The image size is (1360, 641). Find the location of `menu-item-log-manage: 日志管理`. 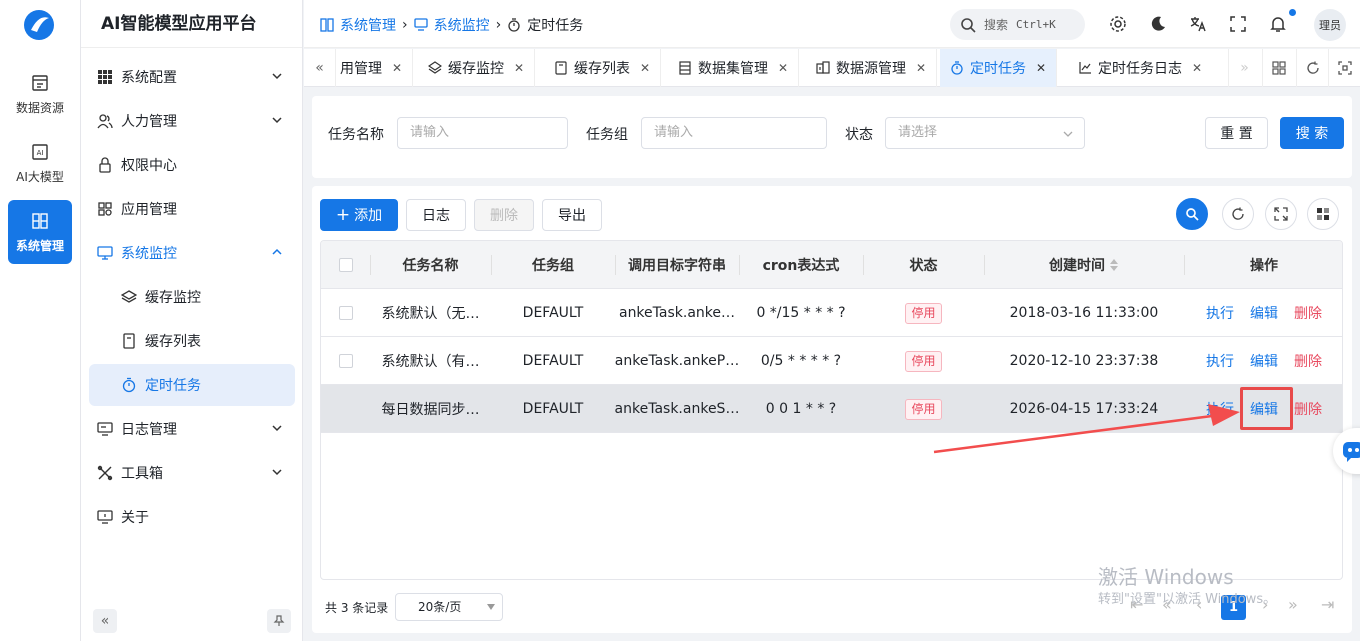

menu-item-log-manage: 日志管理 is located at coordinates (192, 429).